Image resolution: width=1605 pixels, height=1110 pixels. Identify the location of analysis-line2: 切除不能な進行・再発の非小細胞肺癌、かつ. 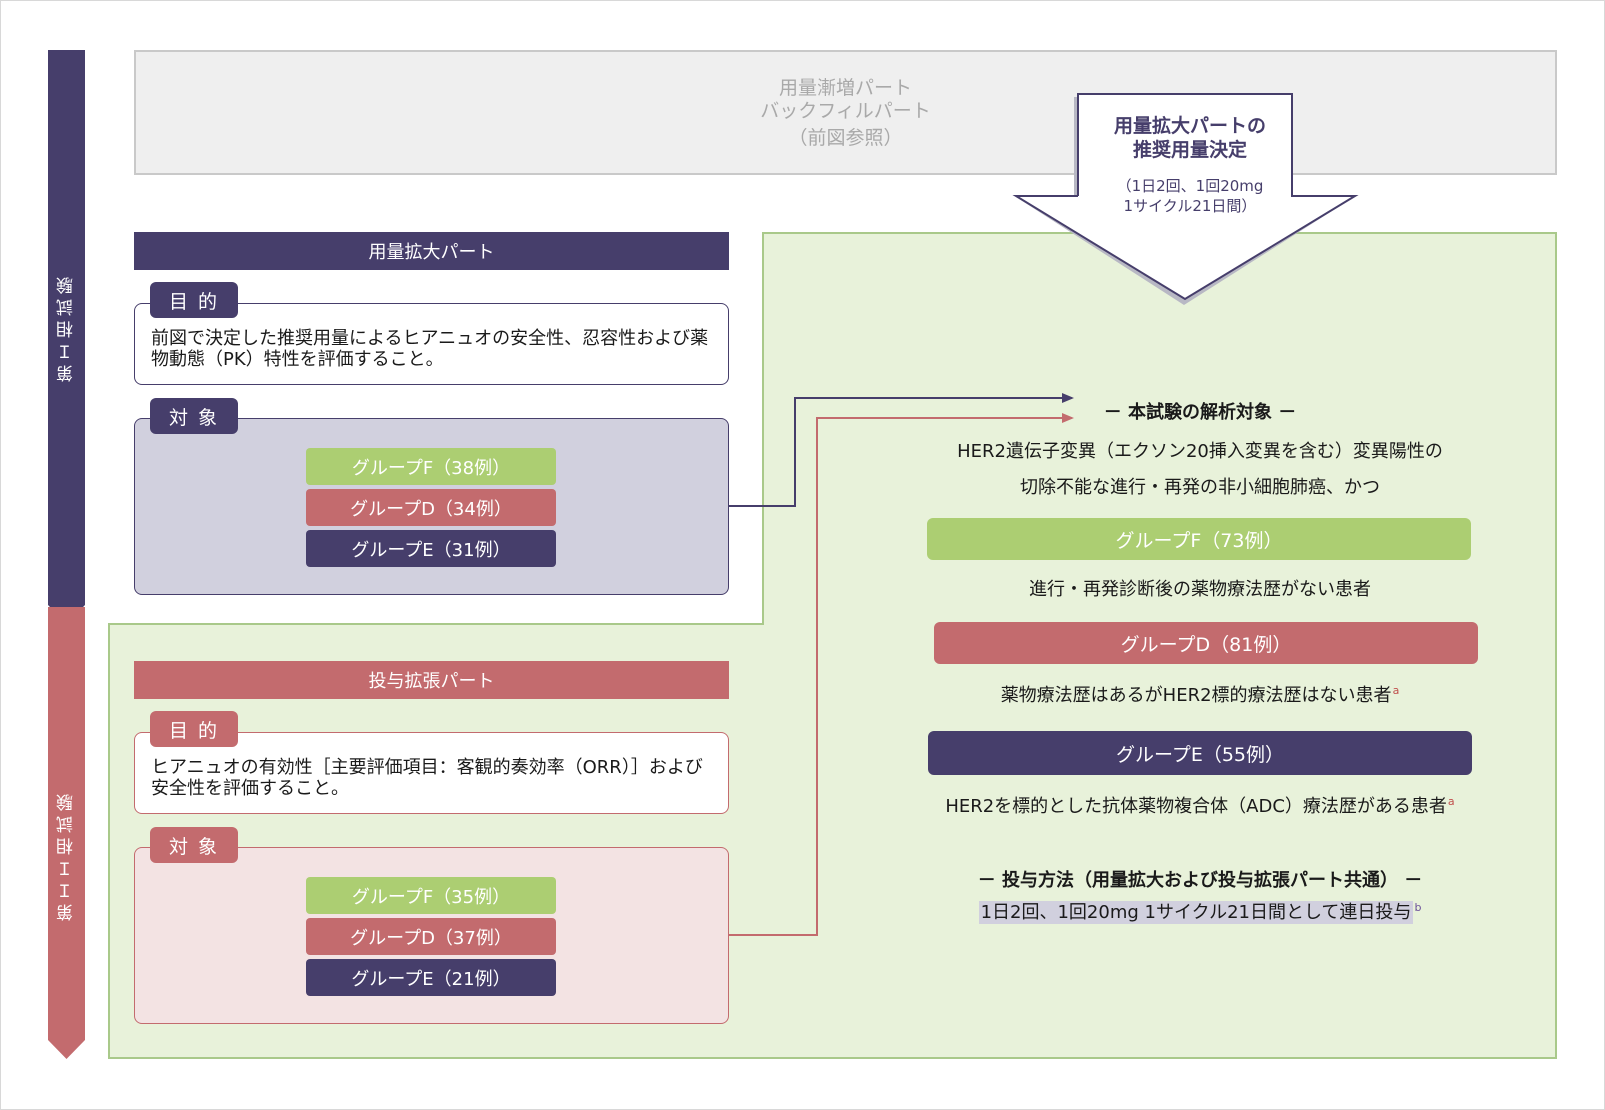
(1200, 487).